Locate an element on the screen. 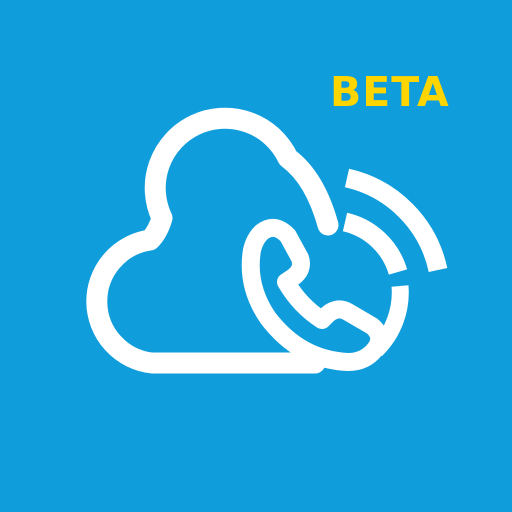  beta-badge: BETA is located at coordinates (390, 92).